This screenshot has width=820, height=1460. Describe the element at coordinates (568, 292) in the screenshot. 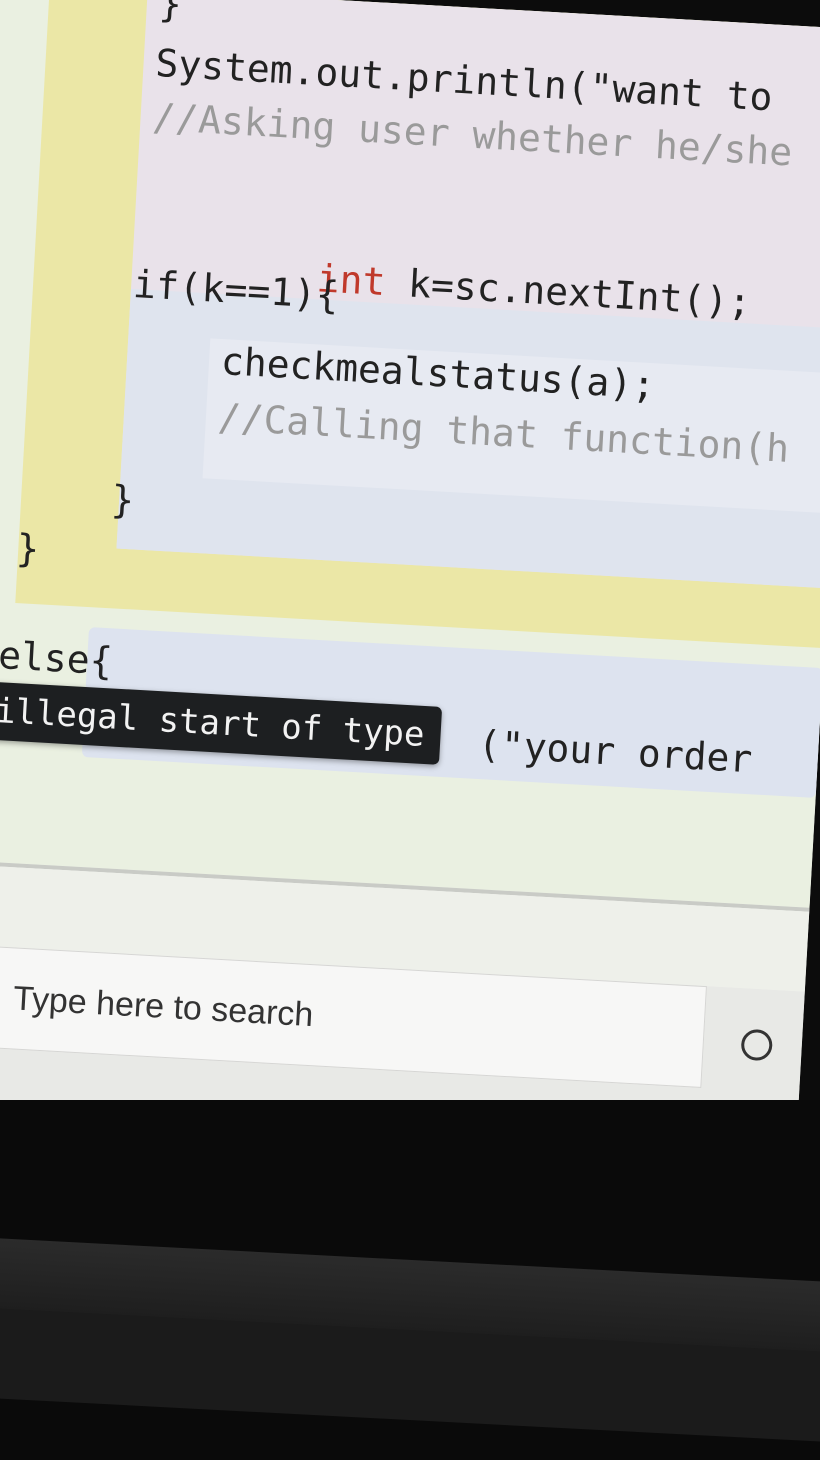

I see `code-int-rest: k=sc.nextInt();` at that location.